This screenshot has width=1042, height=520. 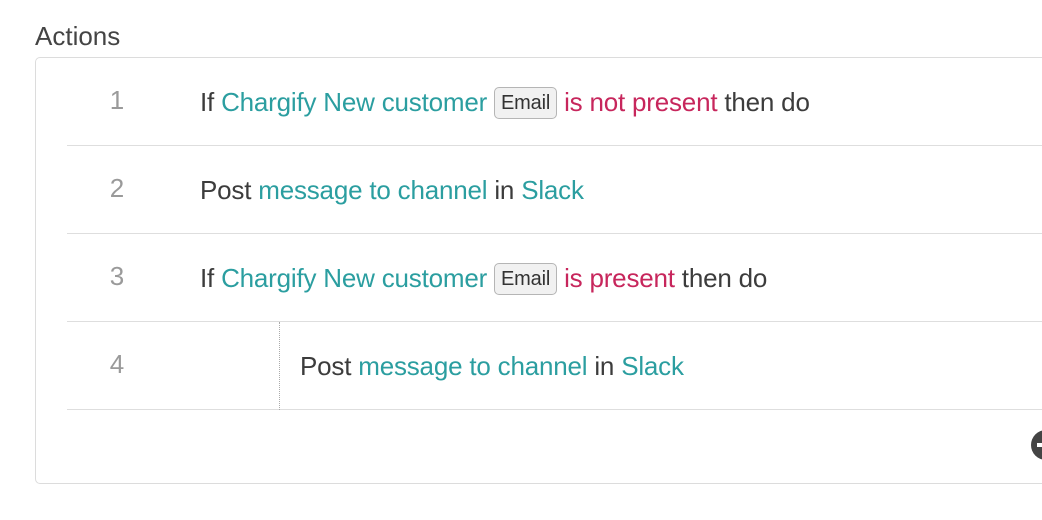 What do you see at coordinates (1036, 445) in the screenshot?
I see `plus-circle-icon` at bounding box center [1036, 445].